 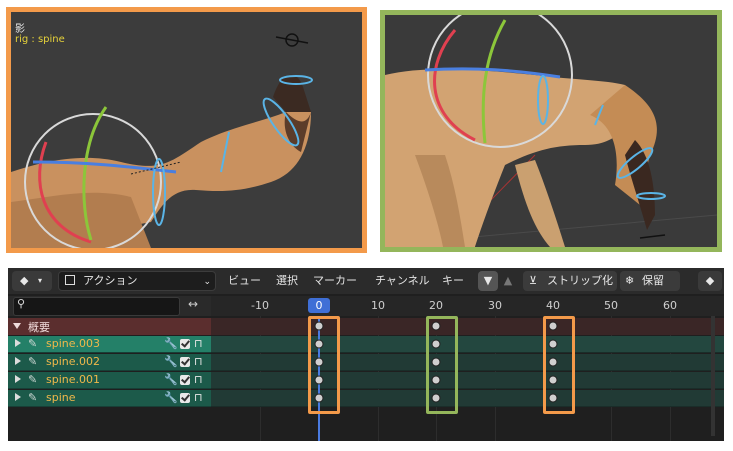 What do you see at coordinates (653, 280) in the screenshot?
I see `stash-label: 保留` at bounding box center [653, 280].